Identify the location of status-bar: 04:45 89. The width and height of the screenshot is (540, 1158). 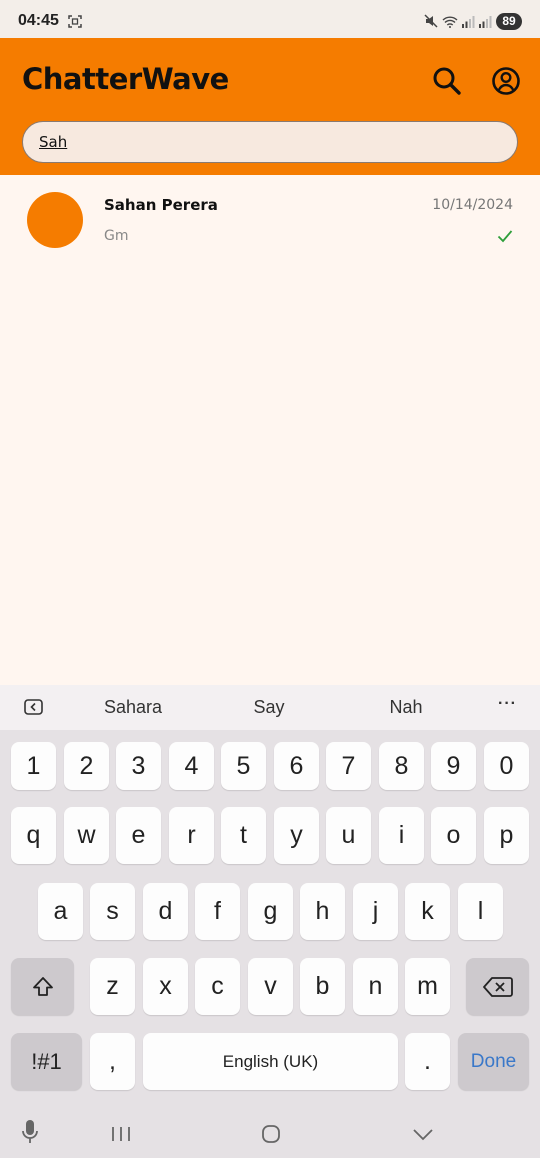
(270, 19).